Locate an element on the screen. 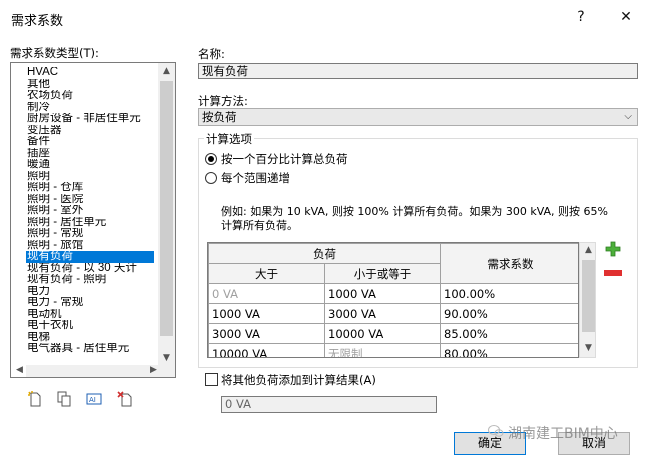 This screenshot has height=467, width=650. list-item: 插座 is located at coordinates (90, 154).